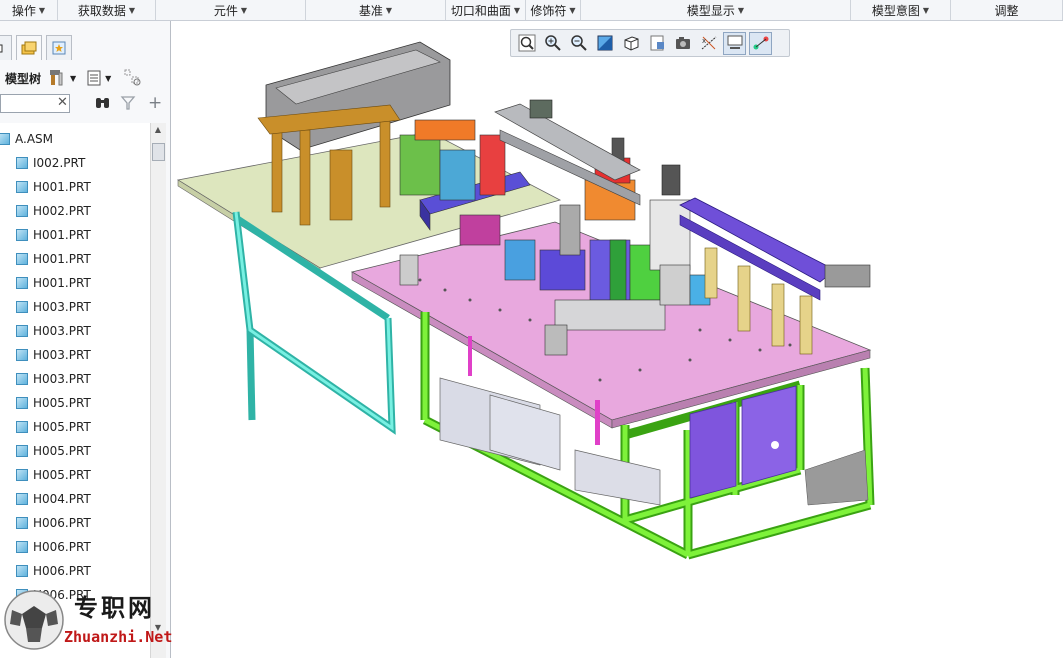 The width and height of the screenshot is (1063, 661). Describe the element at coordinates (710, 10) in the screenshot. I see `ribbon-group-label: 模型显示` at that location.